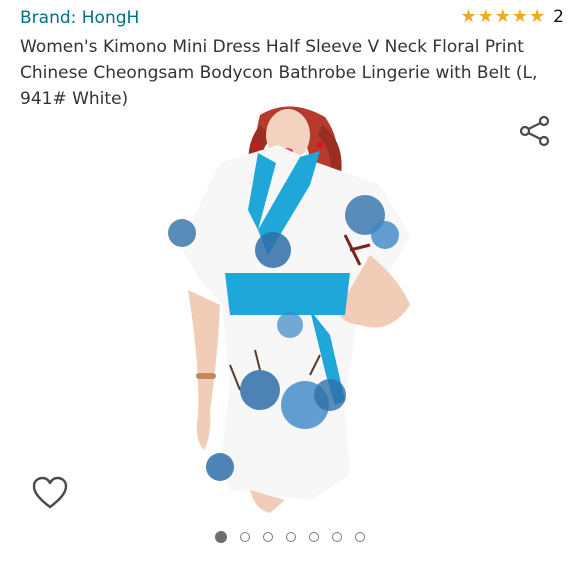 The image size is (580, 580). I want to click on heart-icon, so click(50, 493).